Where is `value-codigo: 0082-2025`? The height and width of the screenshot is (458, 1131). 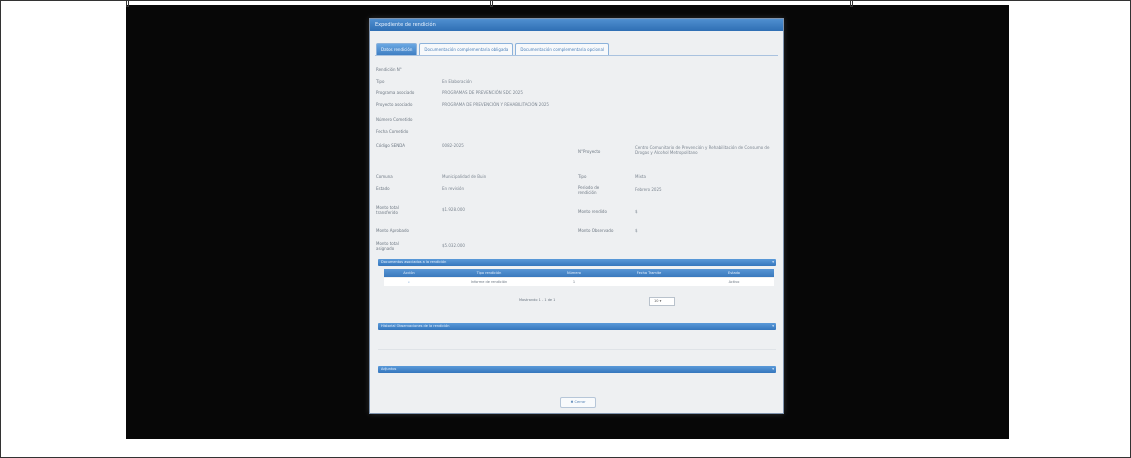
value-codigo: 0082-2025 is located at coordinates (453, 145).